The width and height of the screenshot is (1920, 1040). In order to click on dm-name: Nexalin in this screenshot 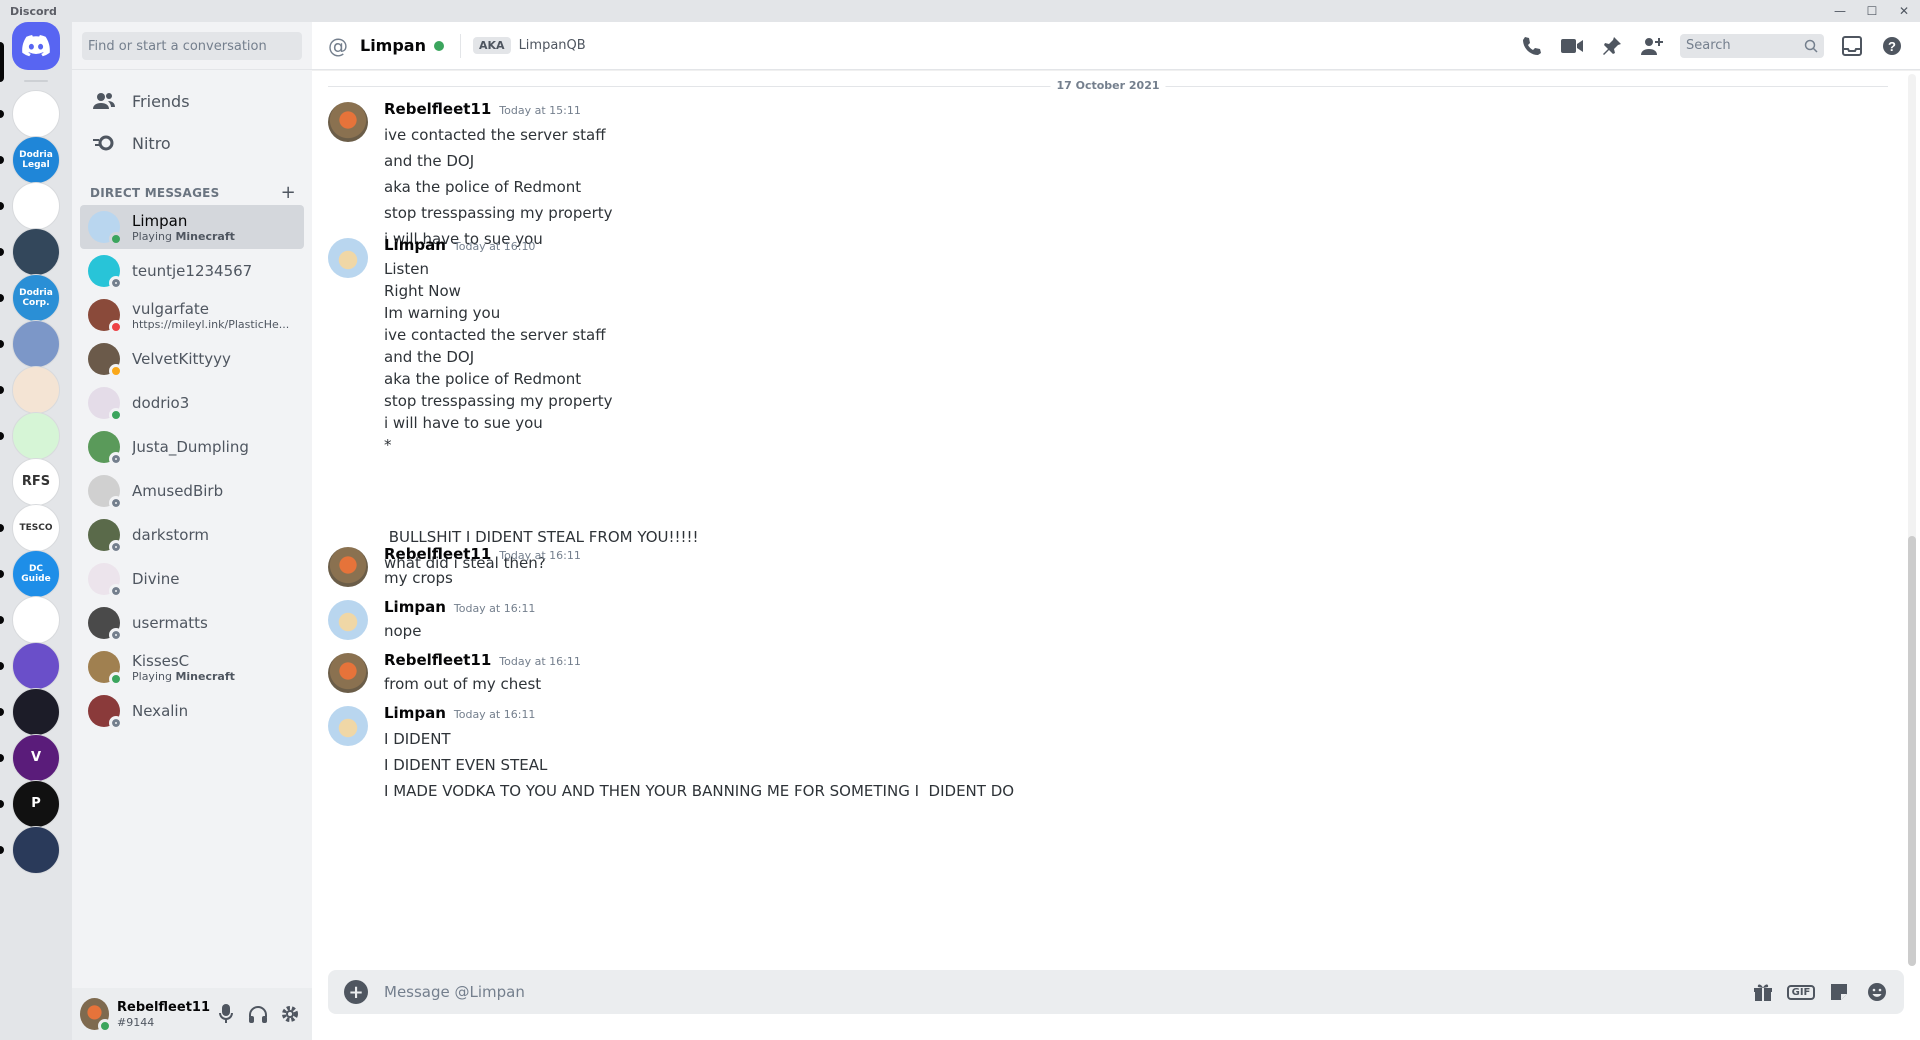, I will do `click(160, 711)`.